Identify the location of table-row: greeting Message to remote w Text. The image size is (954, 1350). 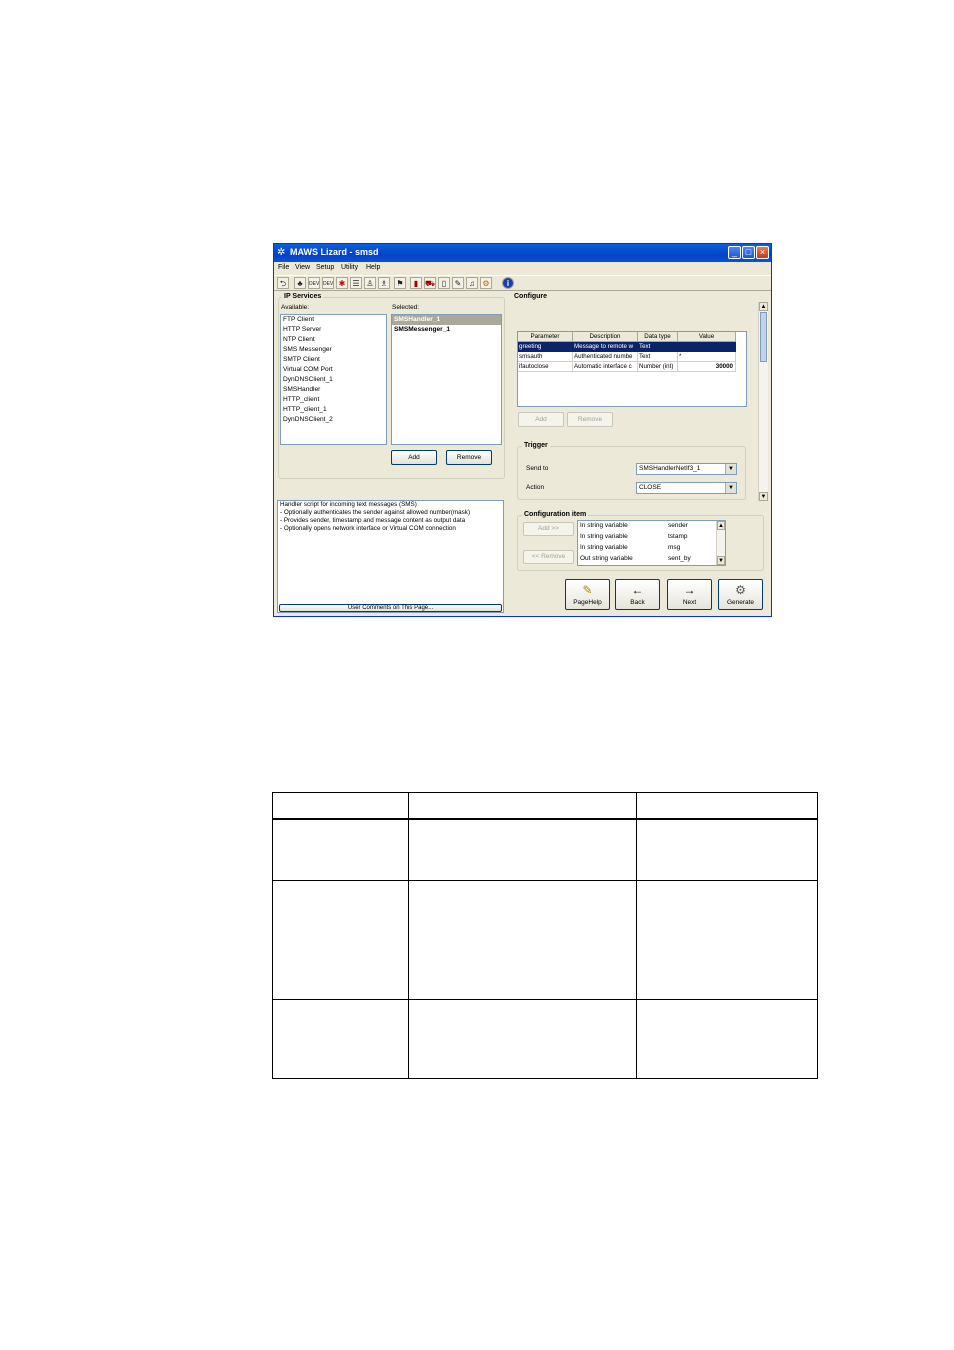
(627, 347).